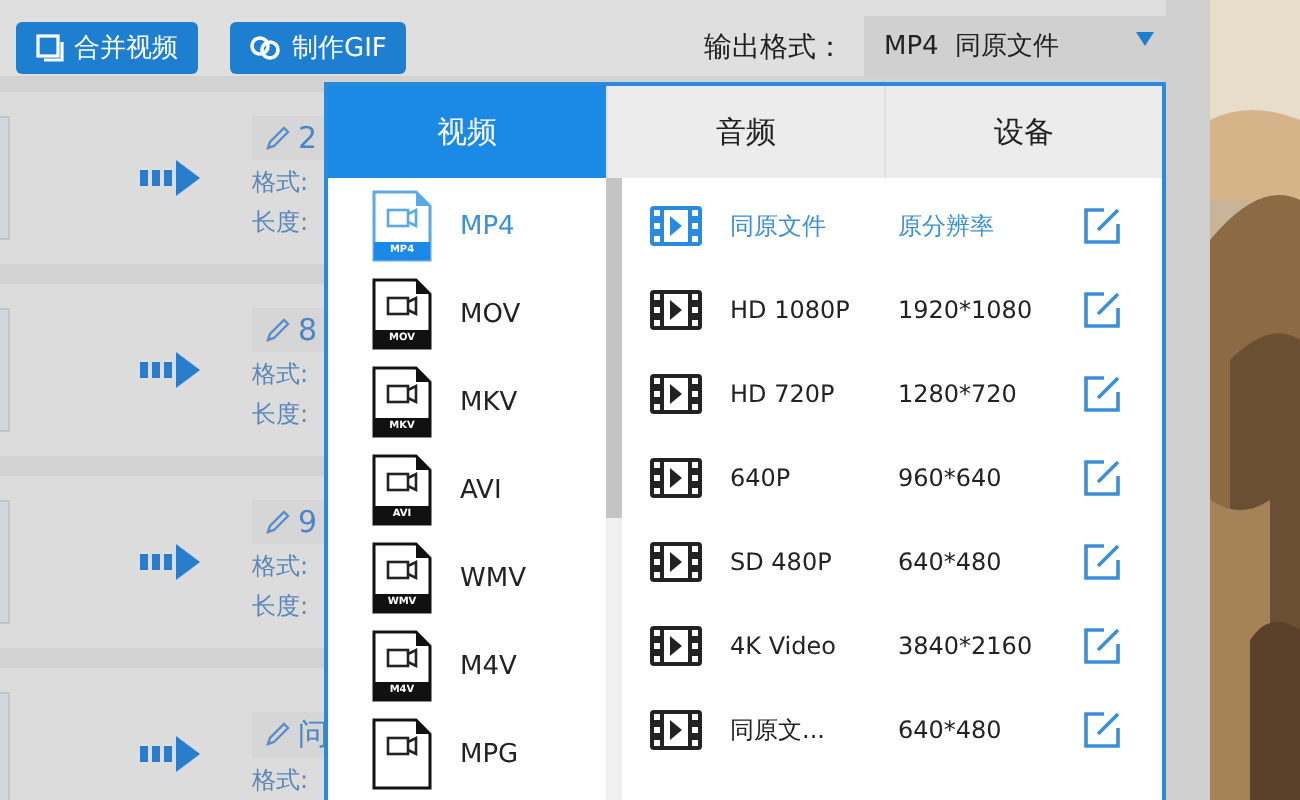 The image size is (1300, 800). Describe the element at coordinates (966, 310) in the screenshot. I see `preset-resolution: 1920*1080` at that location.